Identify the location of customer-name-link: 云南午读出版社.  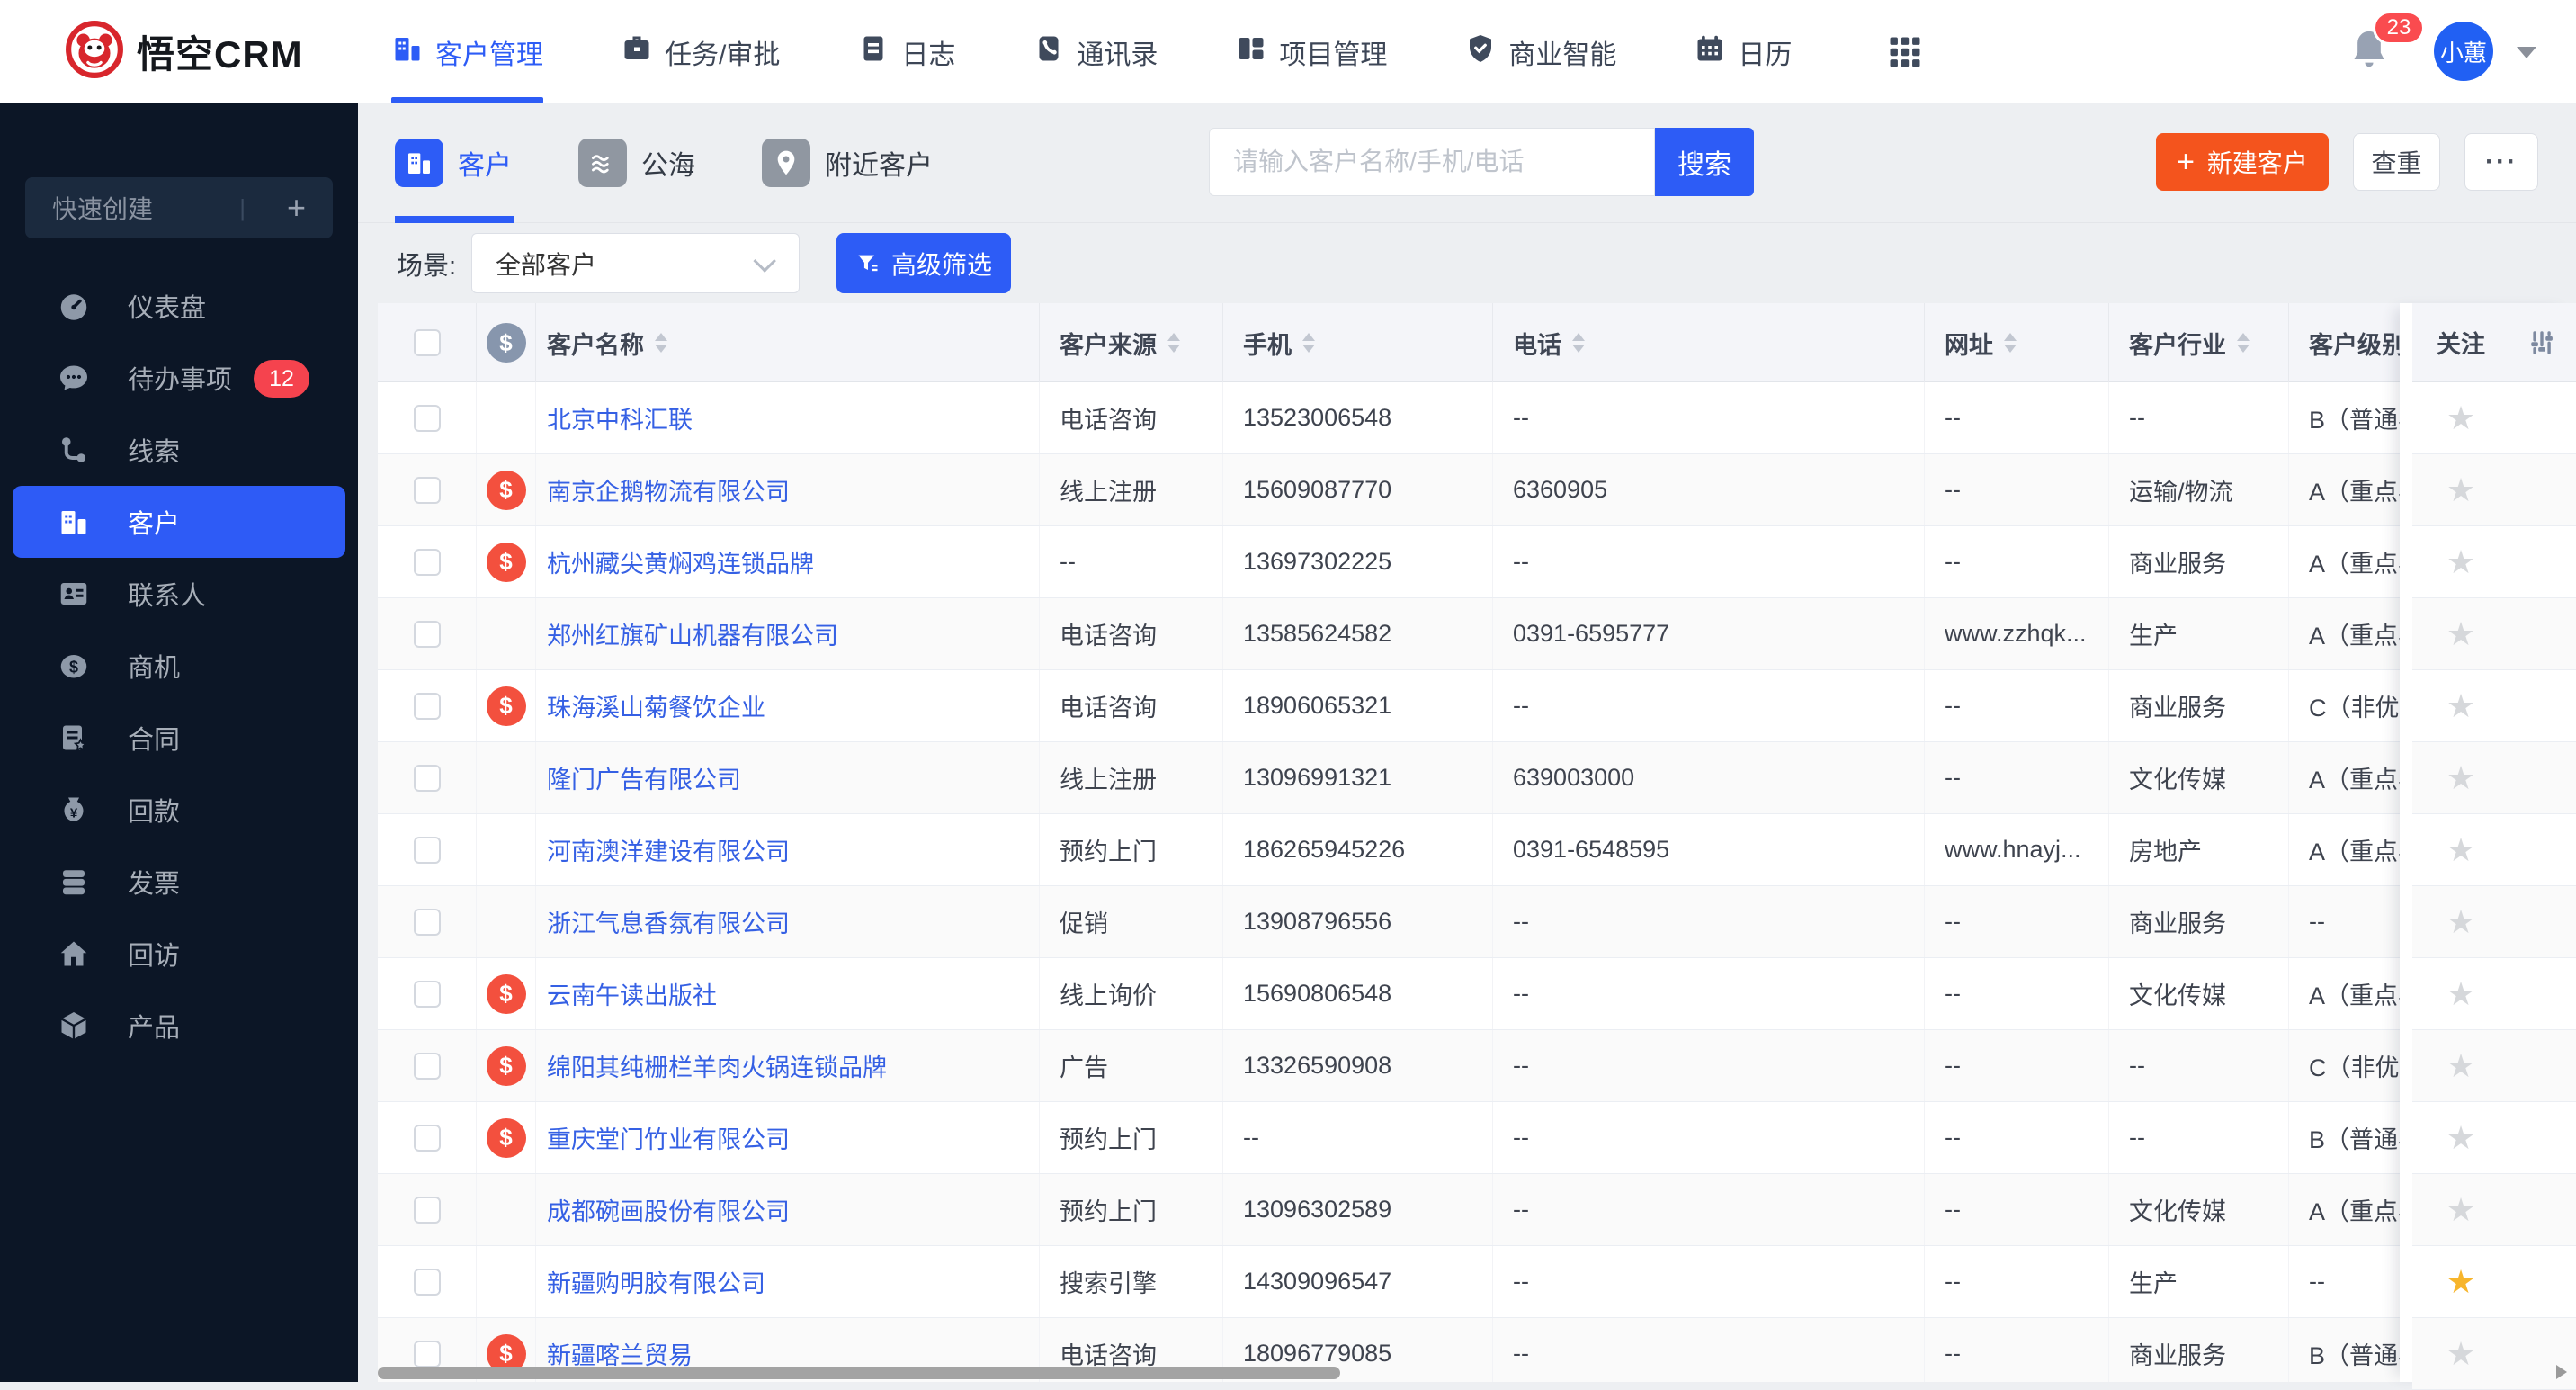
(632, 993).